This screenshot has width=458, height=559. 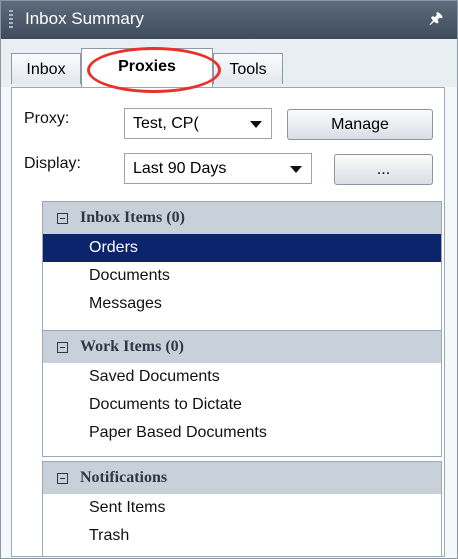 What do you see at coordinates (166, 123) in the screenshot?
I see `proxy-value: Test, CP(` at bounding box center [166, 123].